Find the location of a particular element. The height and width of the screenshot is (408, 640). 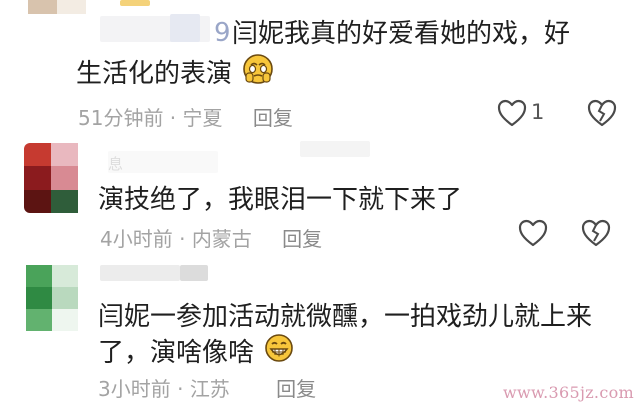

comment-location: 宁夏 is located at coordinates (202, 118).